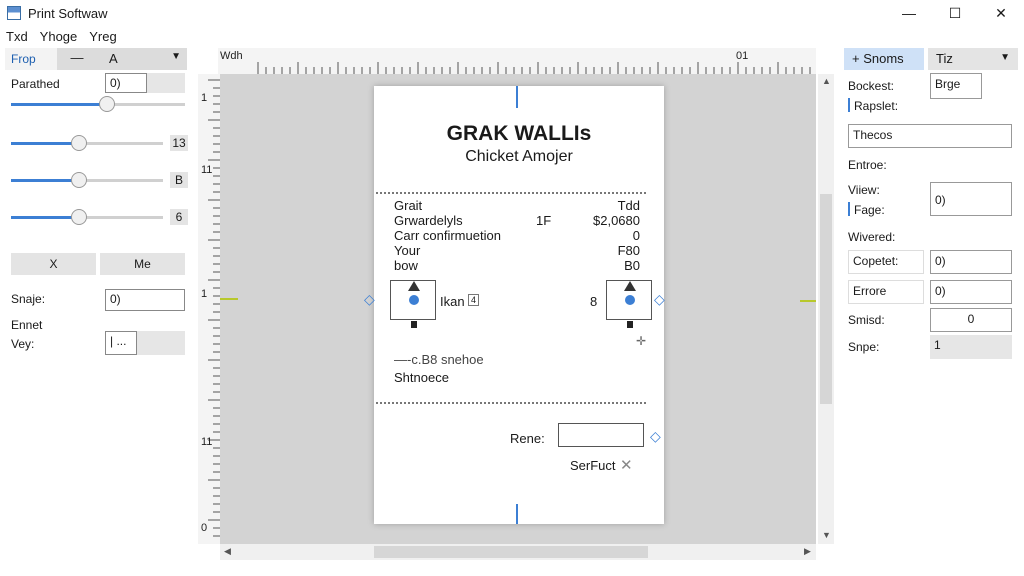 Image resolution: width=1024 pixels, height=576 pixels. What do you see at coordinates (428, 220) in the screenshot?
I see `line-left: Grwardelyls` at bounding box center [428, 220].